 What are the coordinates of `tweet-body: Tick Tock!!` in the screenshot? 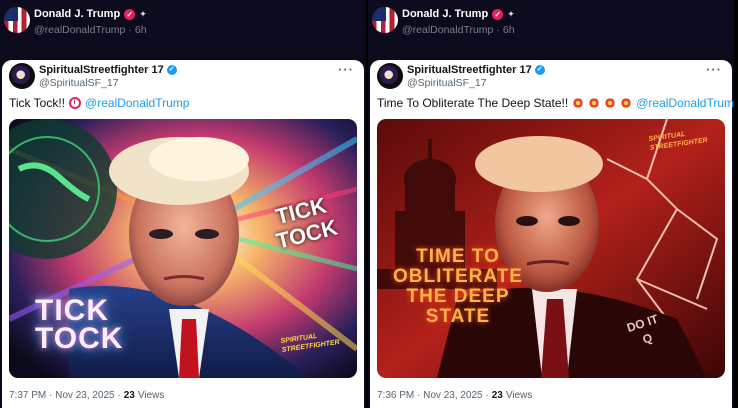 It's located at (37, 103).